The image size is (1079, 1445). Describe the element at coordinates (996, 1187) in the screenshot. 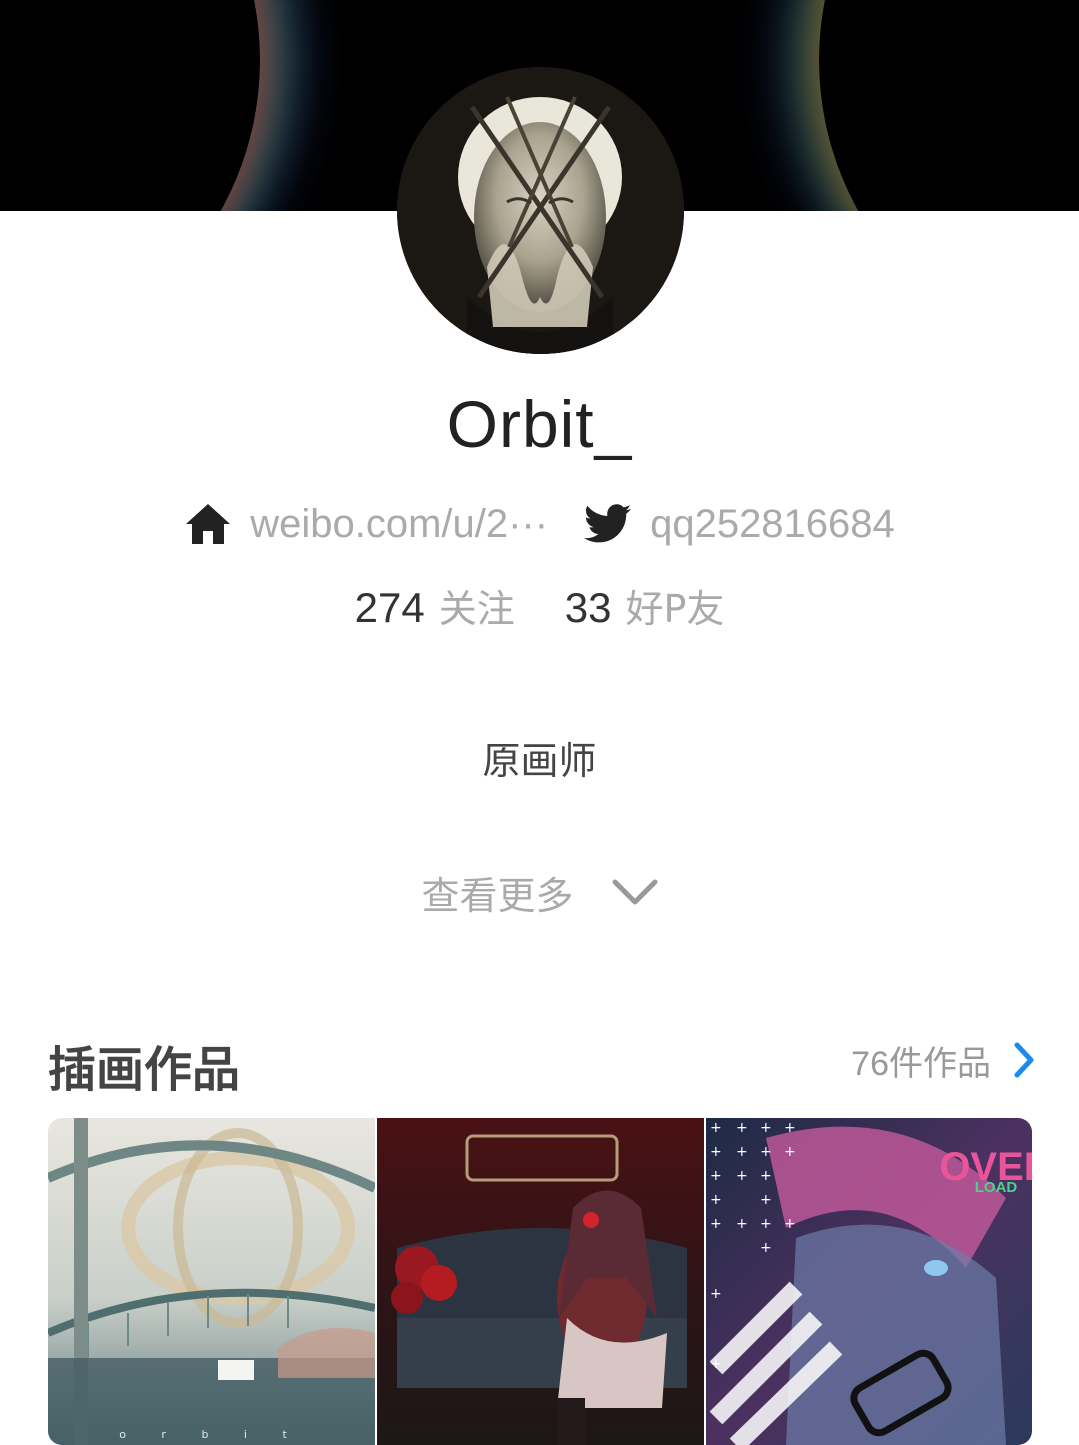

I see `overload-logo-bottom: LOAD` at that location.